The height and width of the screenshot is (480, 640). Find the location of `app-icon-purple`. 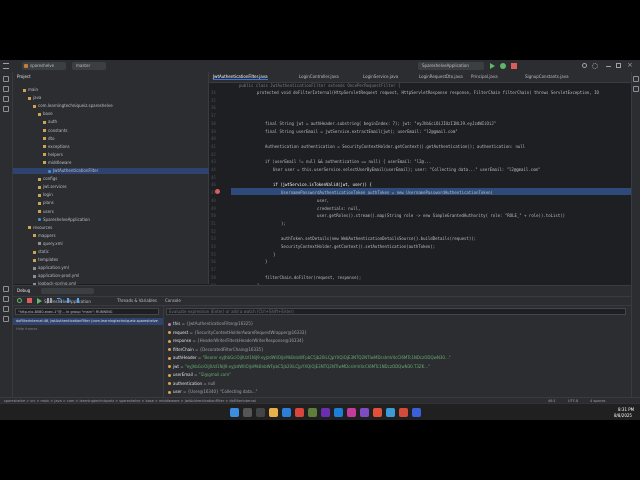

app-icon-purple is located at coordinates (325, 412).